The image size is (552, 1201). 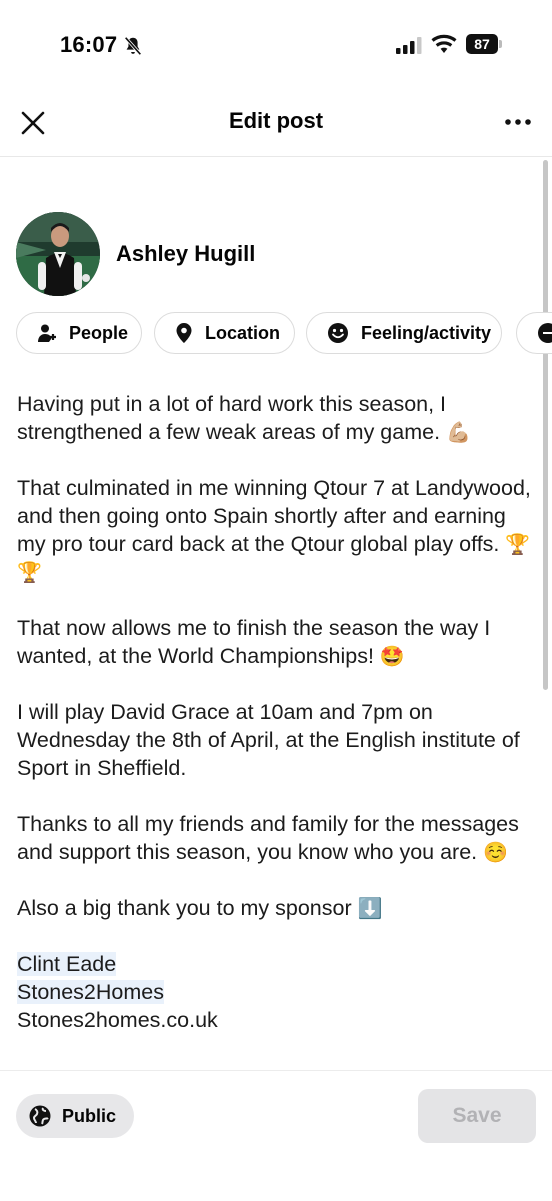 What do you see at coordinates (242, 332) in the screenshot?
I see `location-chip-label: Location` at bounding box center [242, 332].